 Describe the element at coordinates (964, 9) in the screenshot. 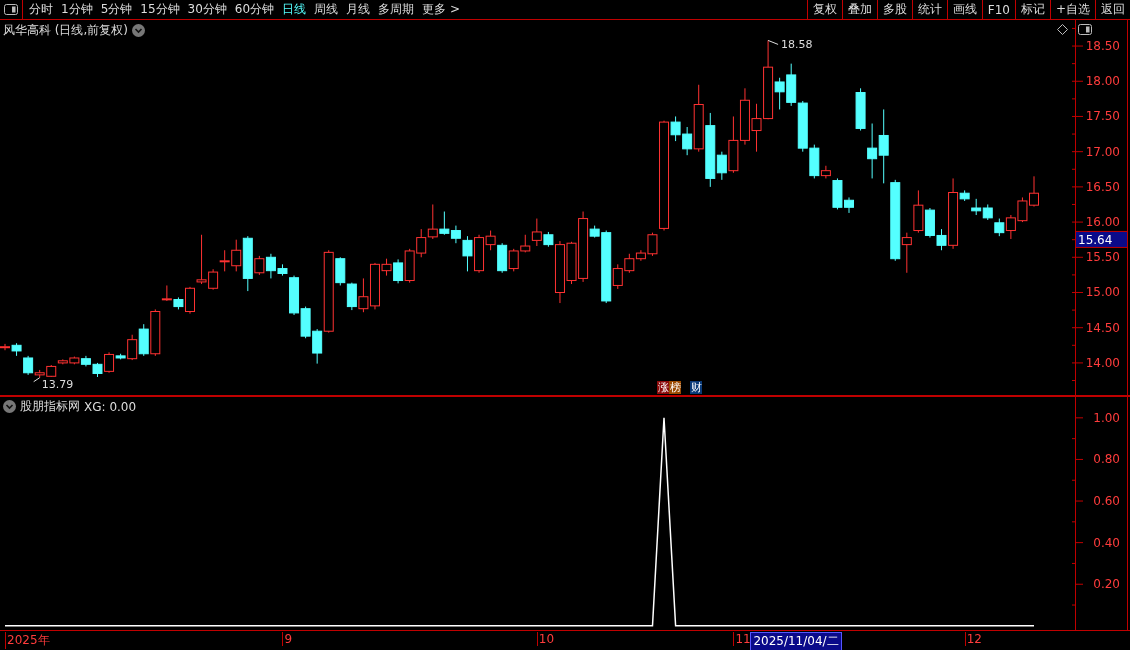

I see `toolbar-button: 画线` at that location.